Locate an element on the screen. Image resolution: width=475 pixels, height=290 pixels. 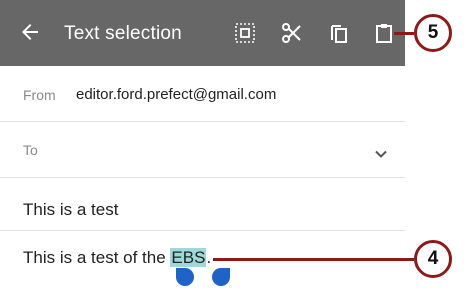
select-all-icon is located at coordinates (245, 33).